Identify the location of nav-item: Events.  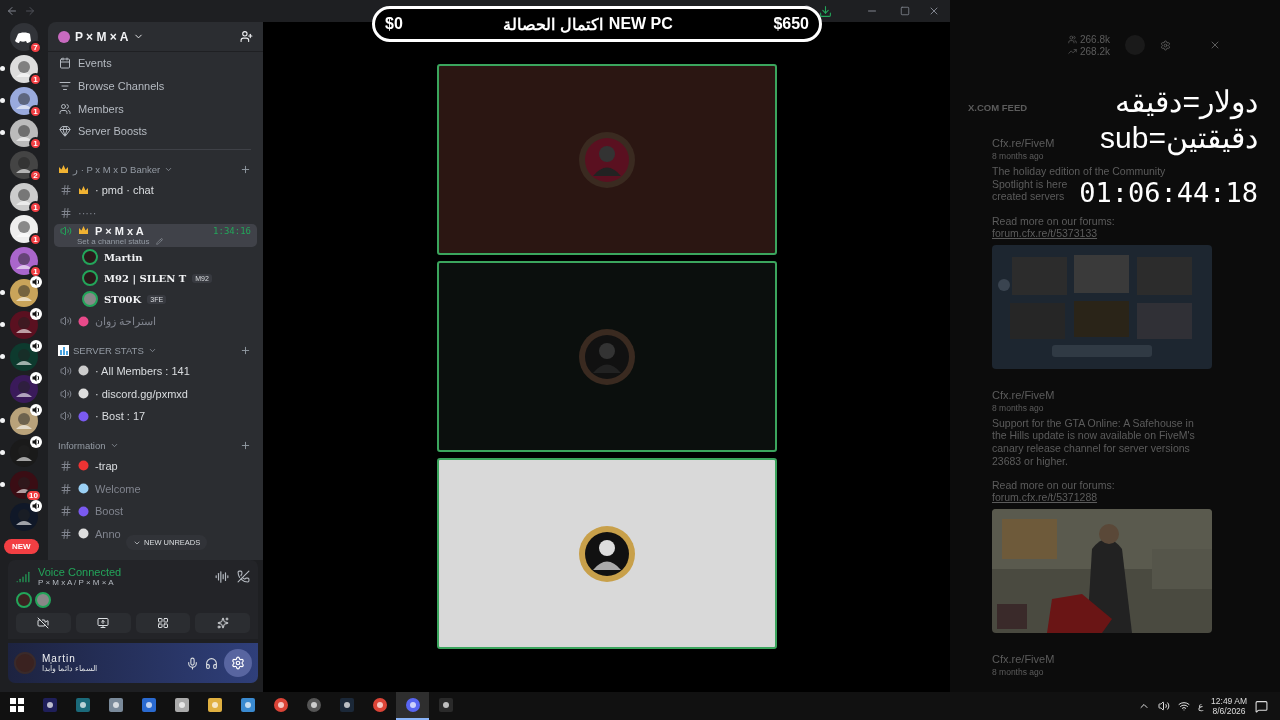
(155, 63).